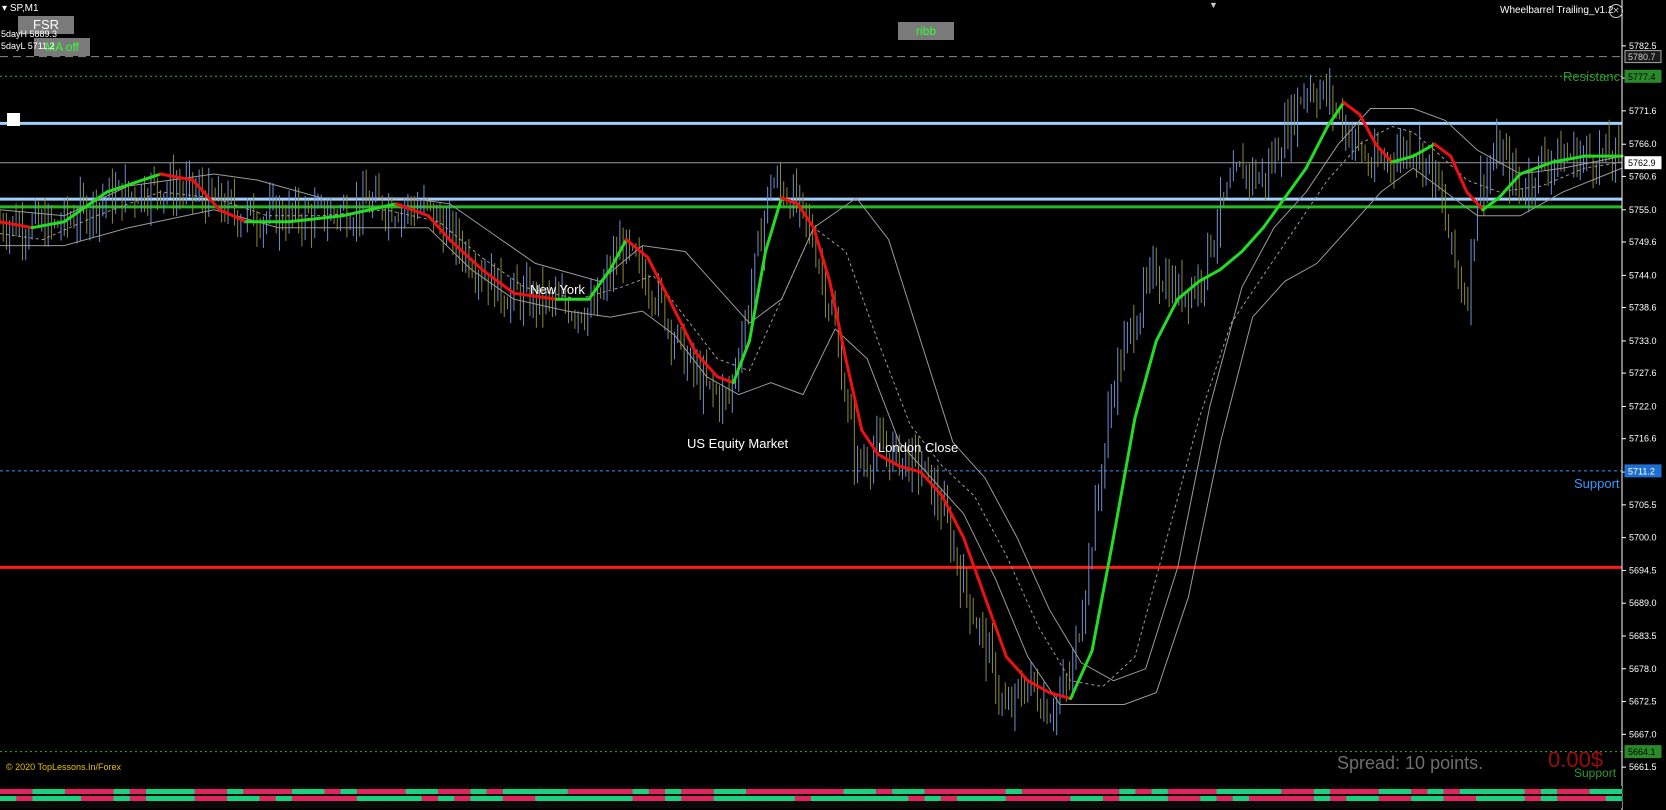  I want to click on y-tick-label-4: 5760.6, so click(1643, 176).